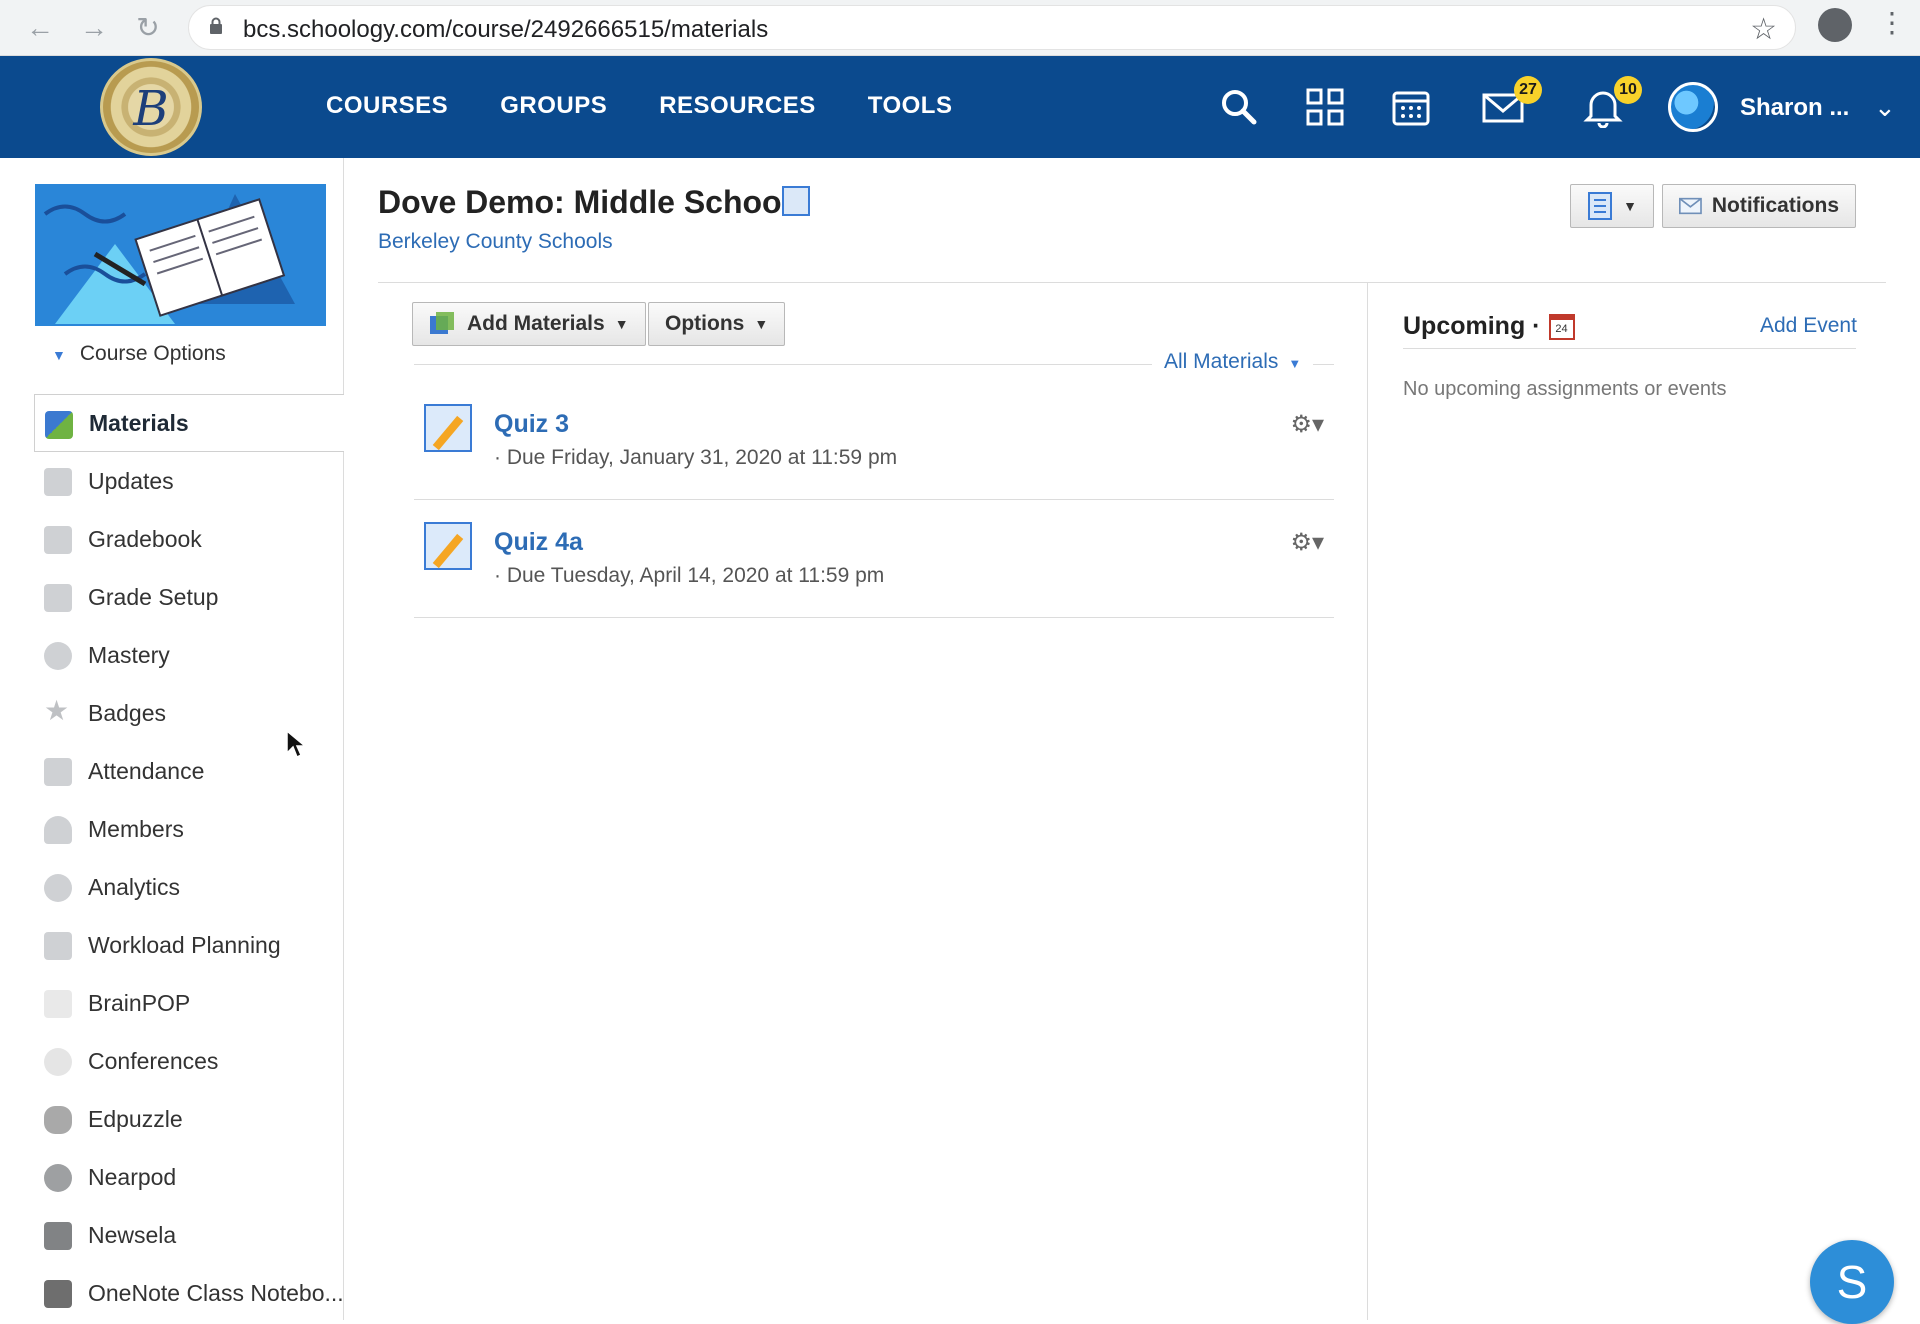 The height and width of the screenshot is (1324, 1920). What do you see at coordinates (1759, 206) in the screenshot?
I see `notifications-button: Notifications` at bounding box center [1759, 206].